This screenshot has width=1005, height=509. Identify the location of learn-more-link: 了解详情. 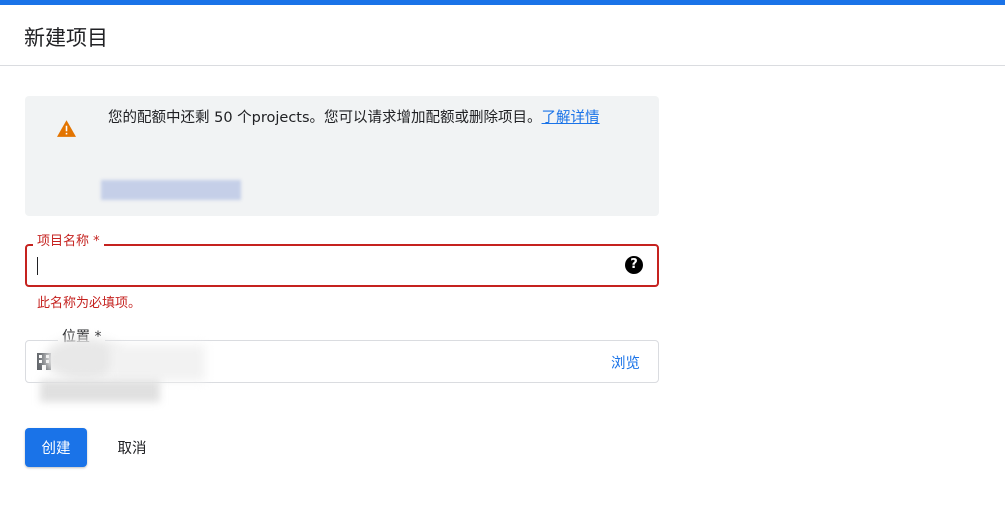
(571, 118).